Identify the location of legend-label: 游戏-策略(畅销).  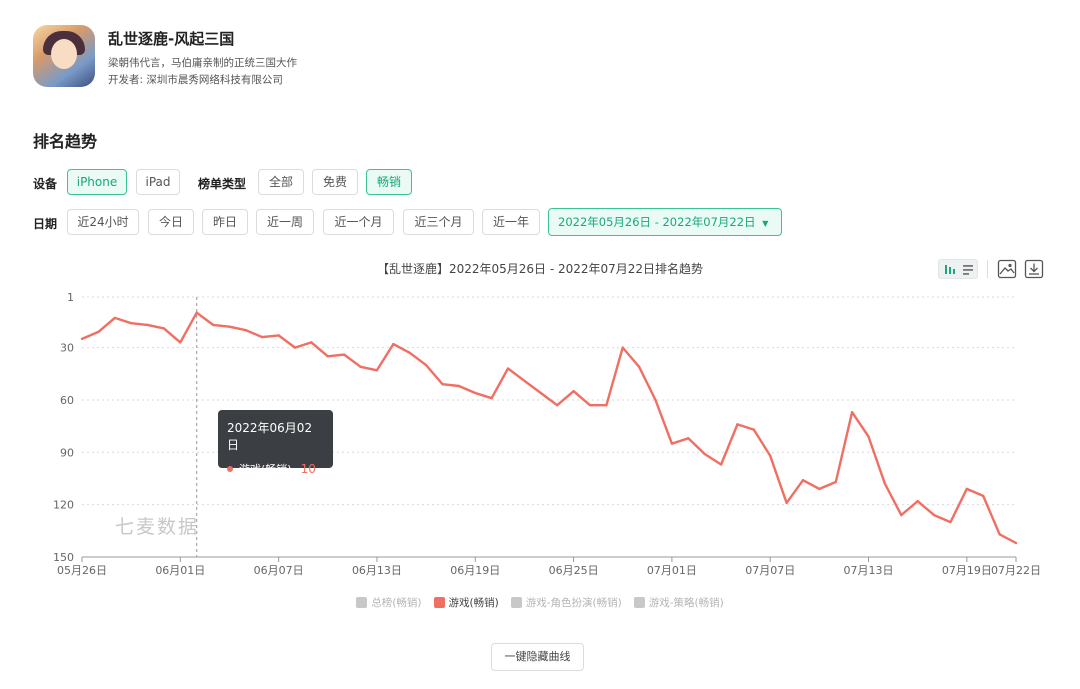
(686, 603).